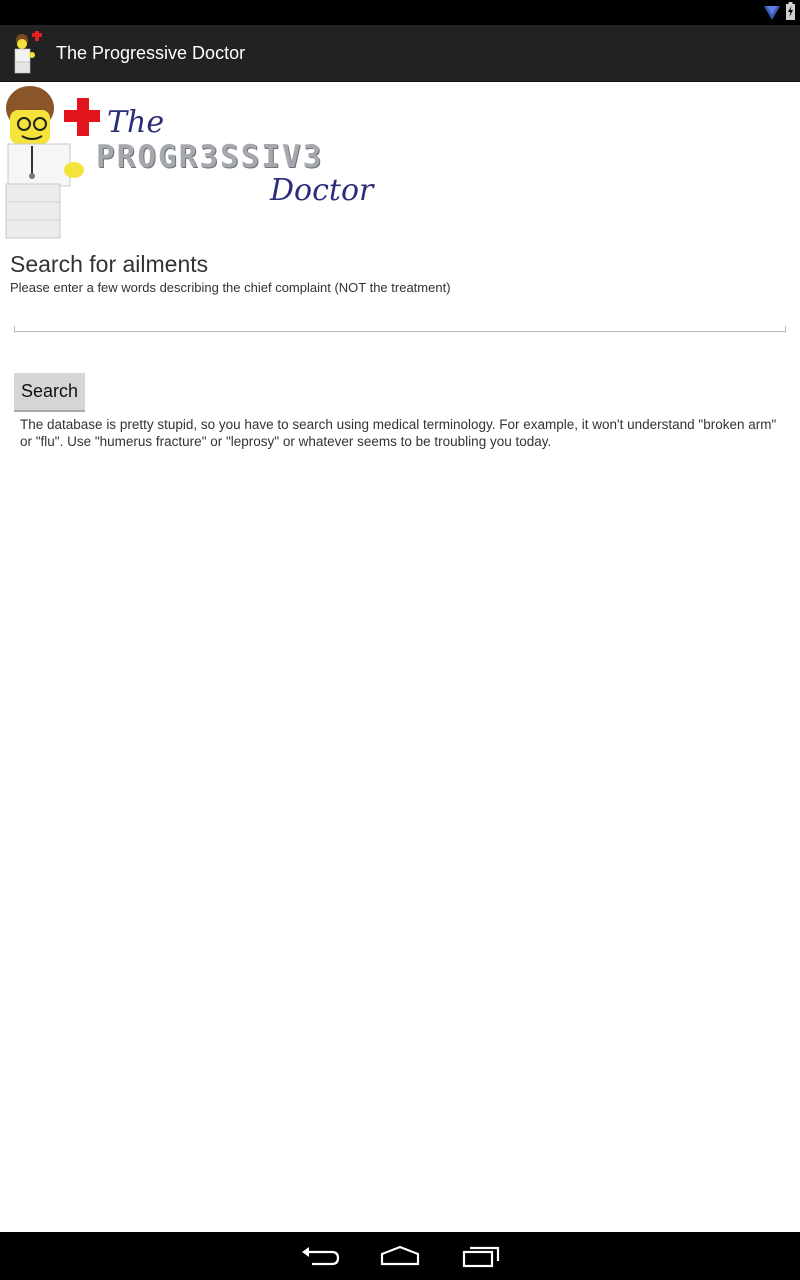 This screenshot has width=800, height=1280. What do you see at coordinates (790, 13) in the screenshot?
I see `battery-charging-icon` at bounding box center [790, 13].